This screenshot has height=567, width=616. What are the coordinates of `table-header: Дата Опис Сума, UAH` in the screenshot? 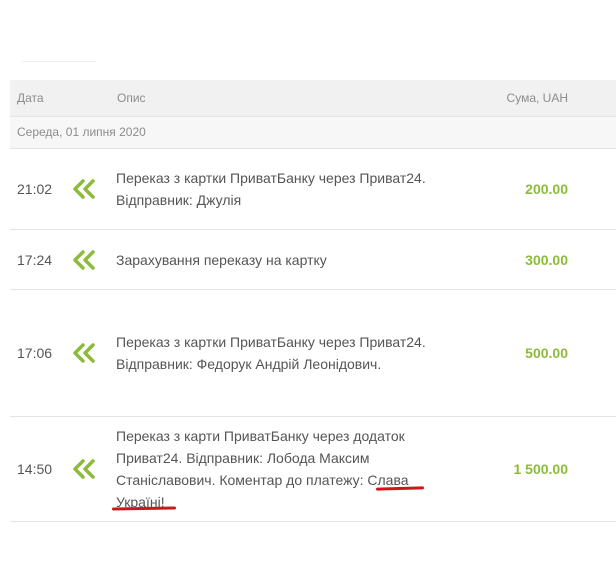 It's located at (313, 98).